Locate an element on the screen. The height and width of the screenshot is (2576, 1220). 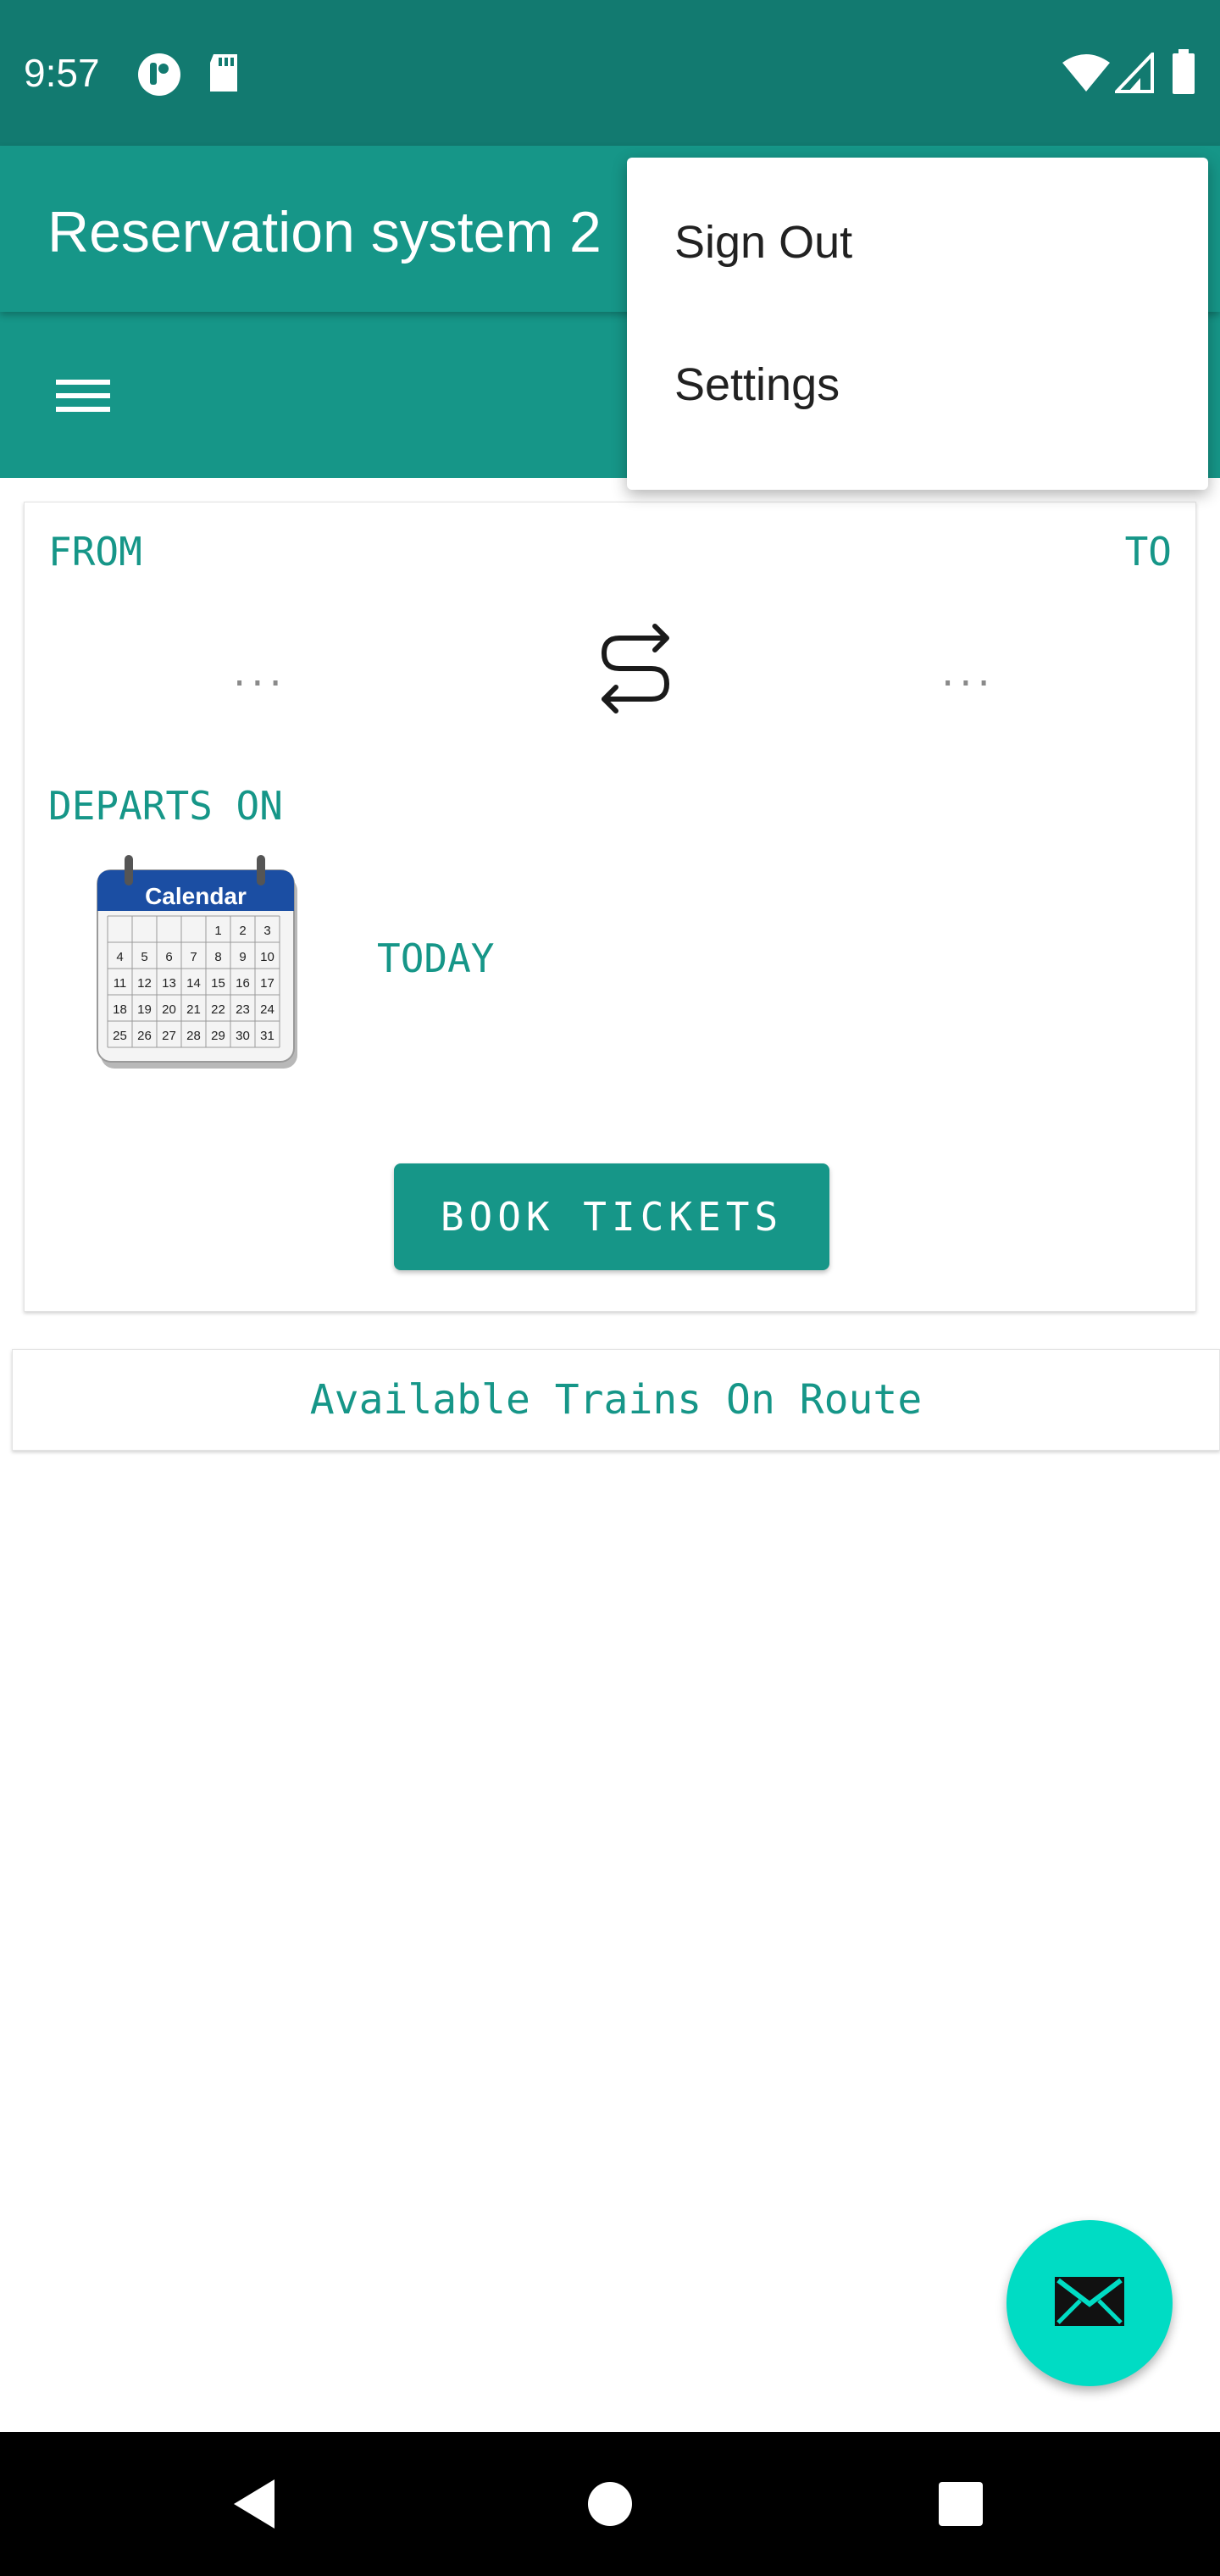
calendar-day: 4 is located at coordinates (119, 957).